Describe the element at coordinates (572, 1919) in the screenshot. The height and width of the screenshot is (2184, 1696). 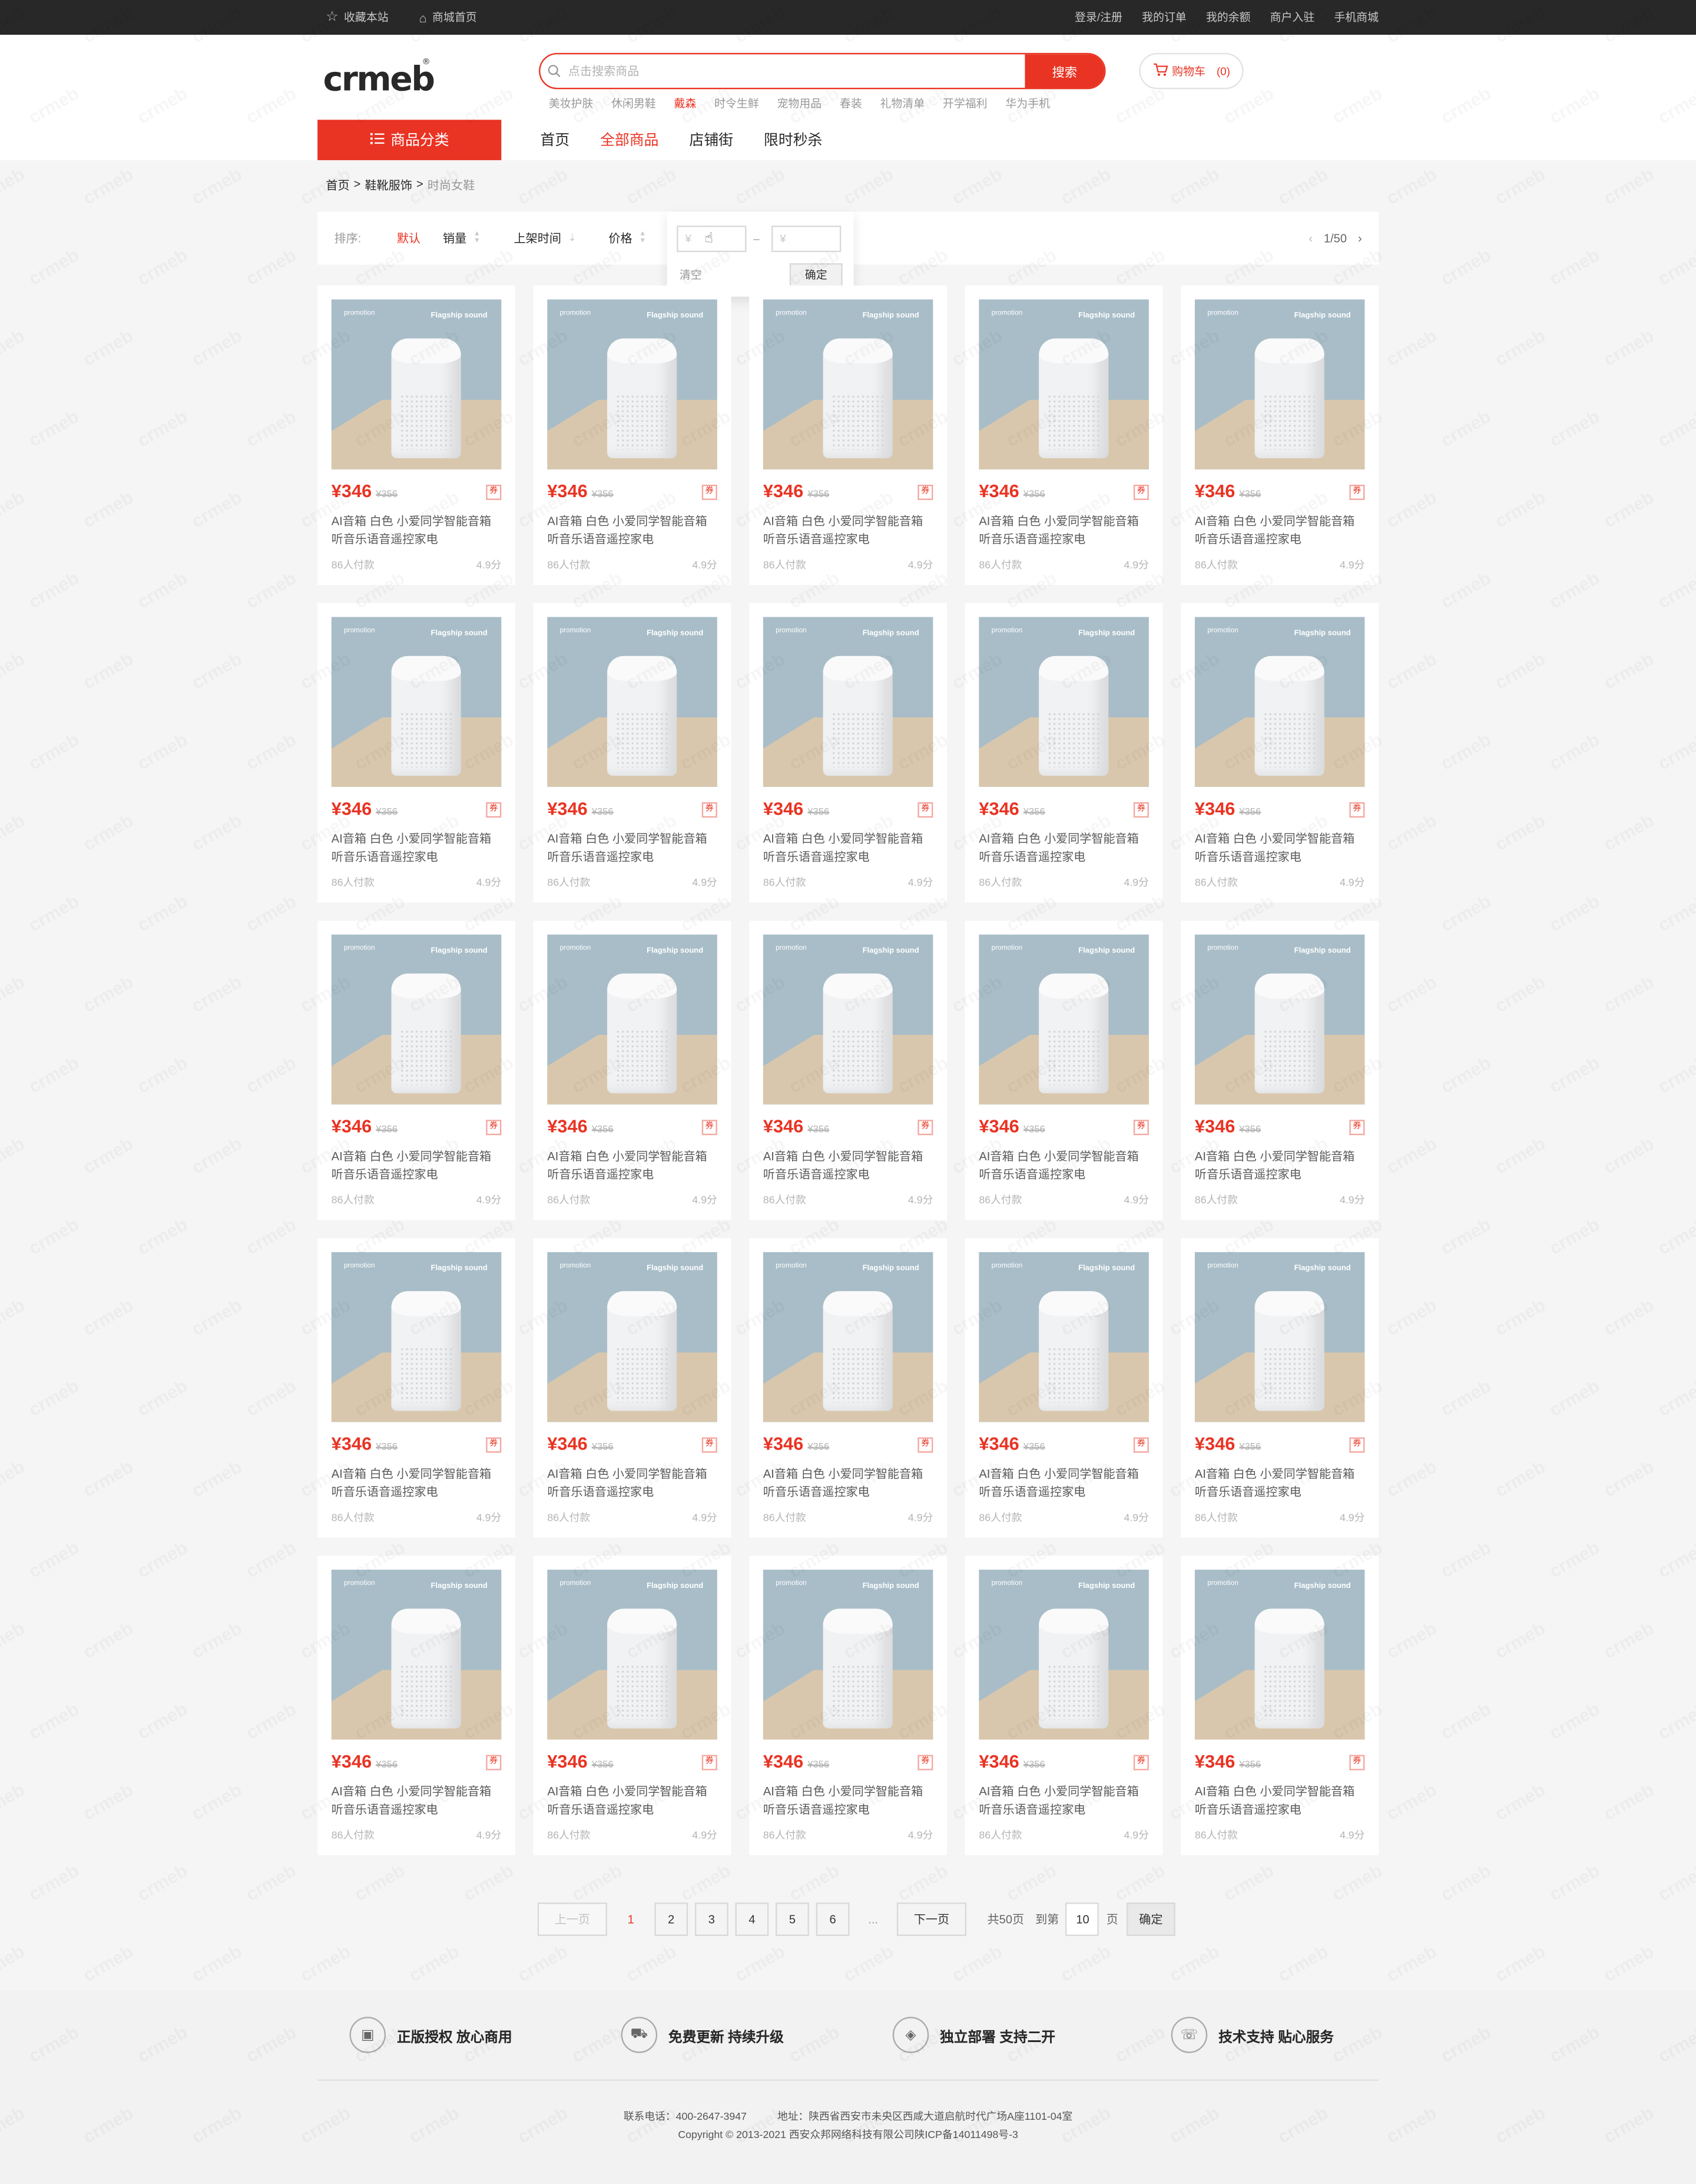
I see `prev-page-button: 上一页` at that location.